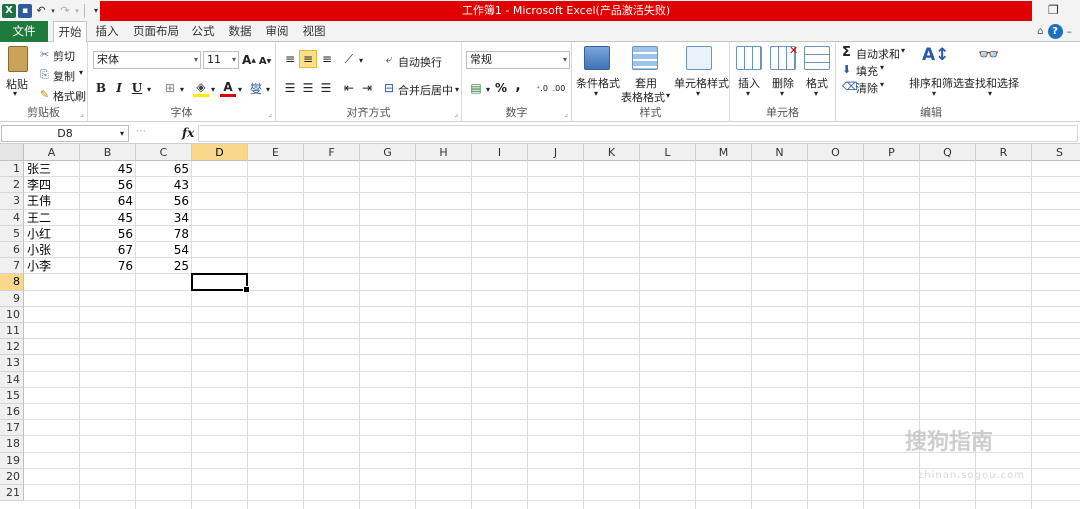  What do you see at coordinates (12, 185) in the screenshot?
I see `row-header: 2` at bounding box center [12, 185].